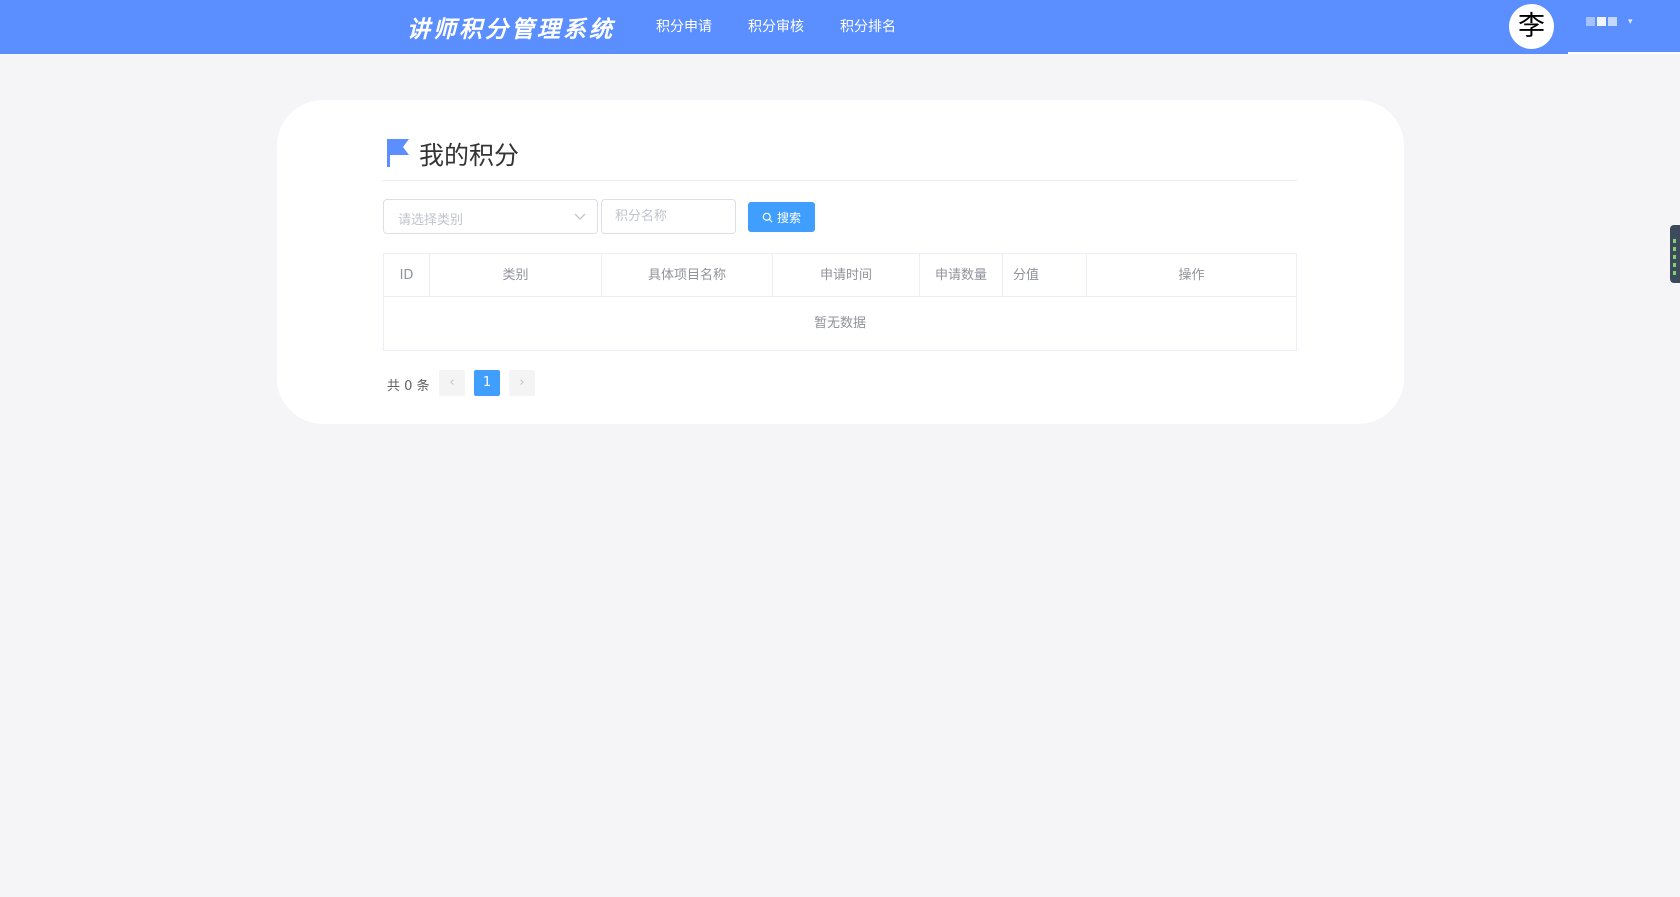  What do you see at coordinates (487, 383) in the screenshot?
I see `pagination-page-1: 1` at bounding box center [487, 383].